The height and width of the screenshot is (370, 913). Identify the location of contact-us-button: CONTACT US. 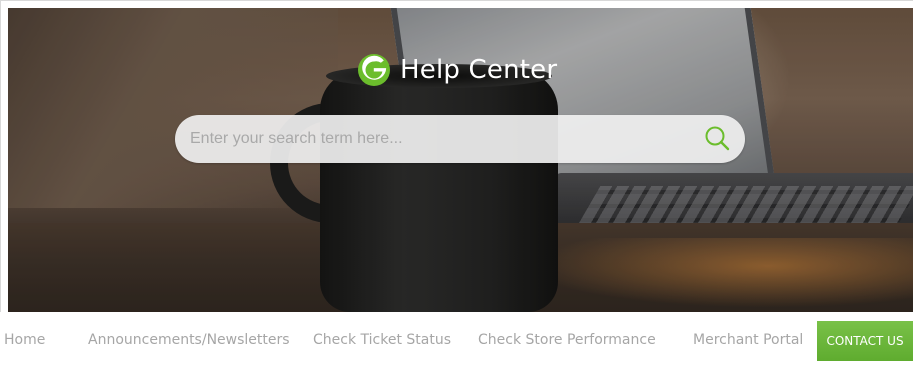
(865, 341).